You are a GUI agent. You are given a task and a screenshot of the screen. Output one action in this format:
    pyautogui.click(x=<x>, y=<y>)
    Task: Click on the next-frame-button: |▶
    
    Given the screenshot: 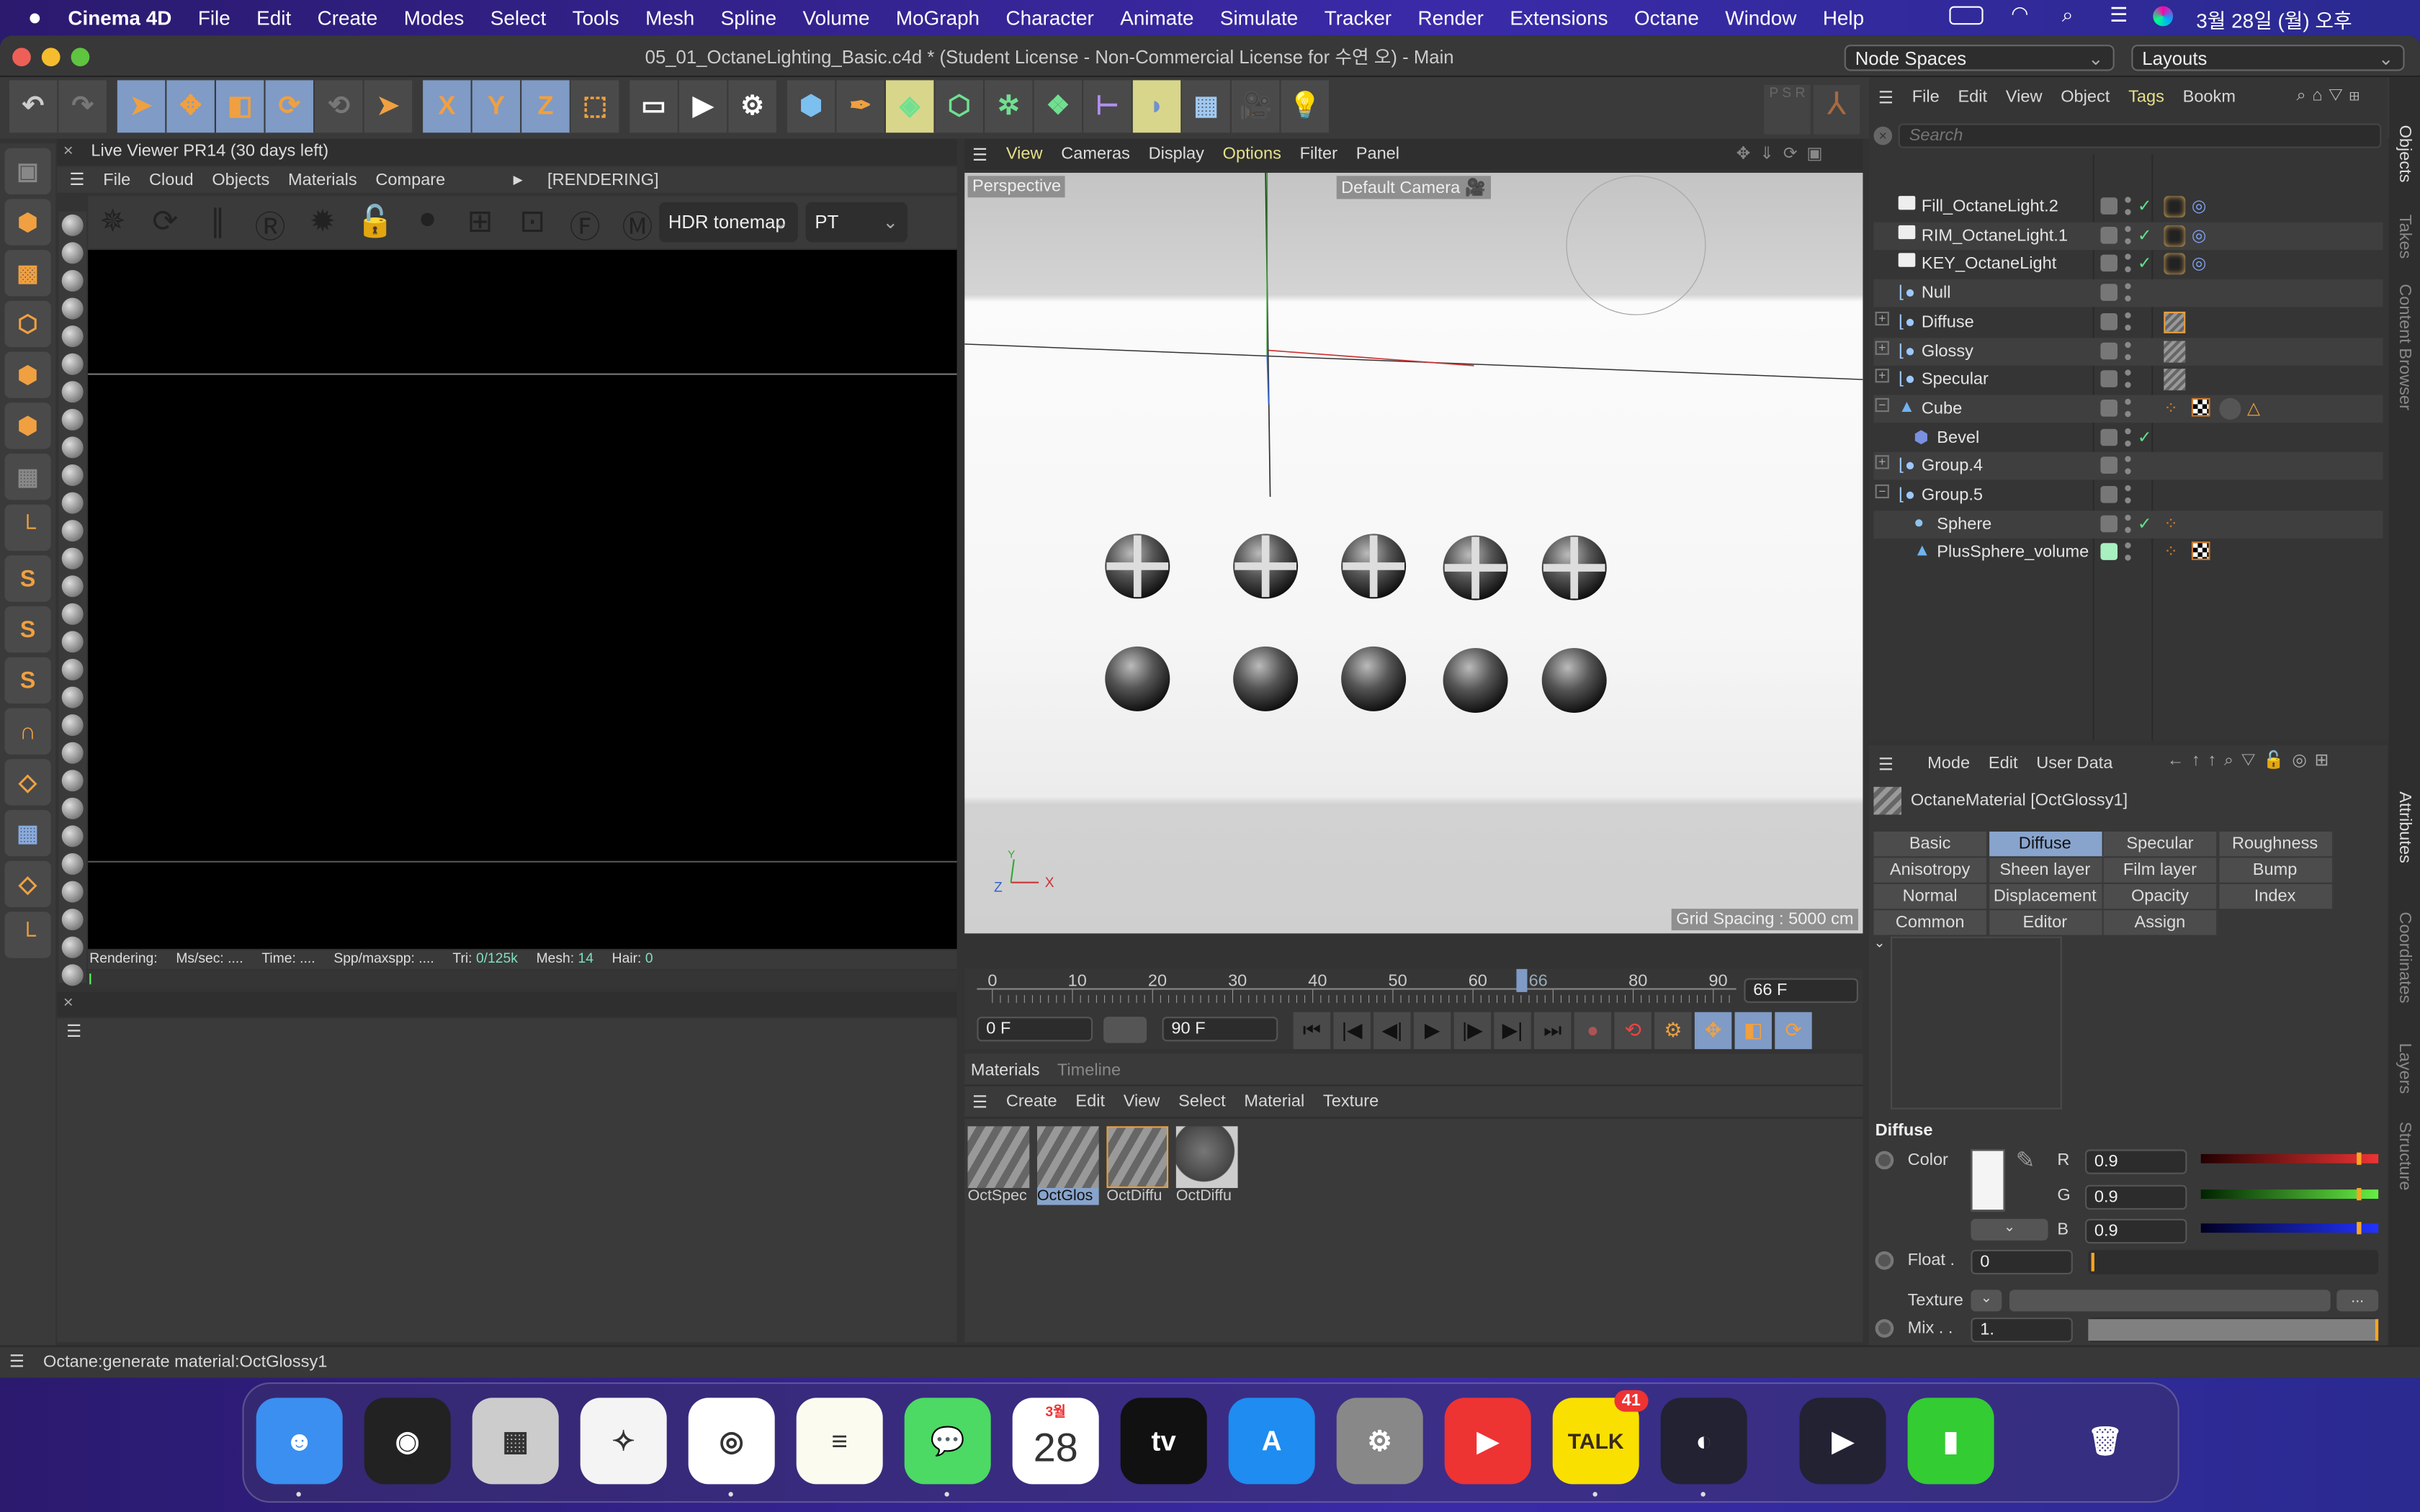 What is the action you would take?
    pyautogui.click(x=1472, y=1031)
    